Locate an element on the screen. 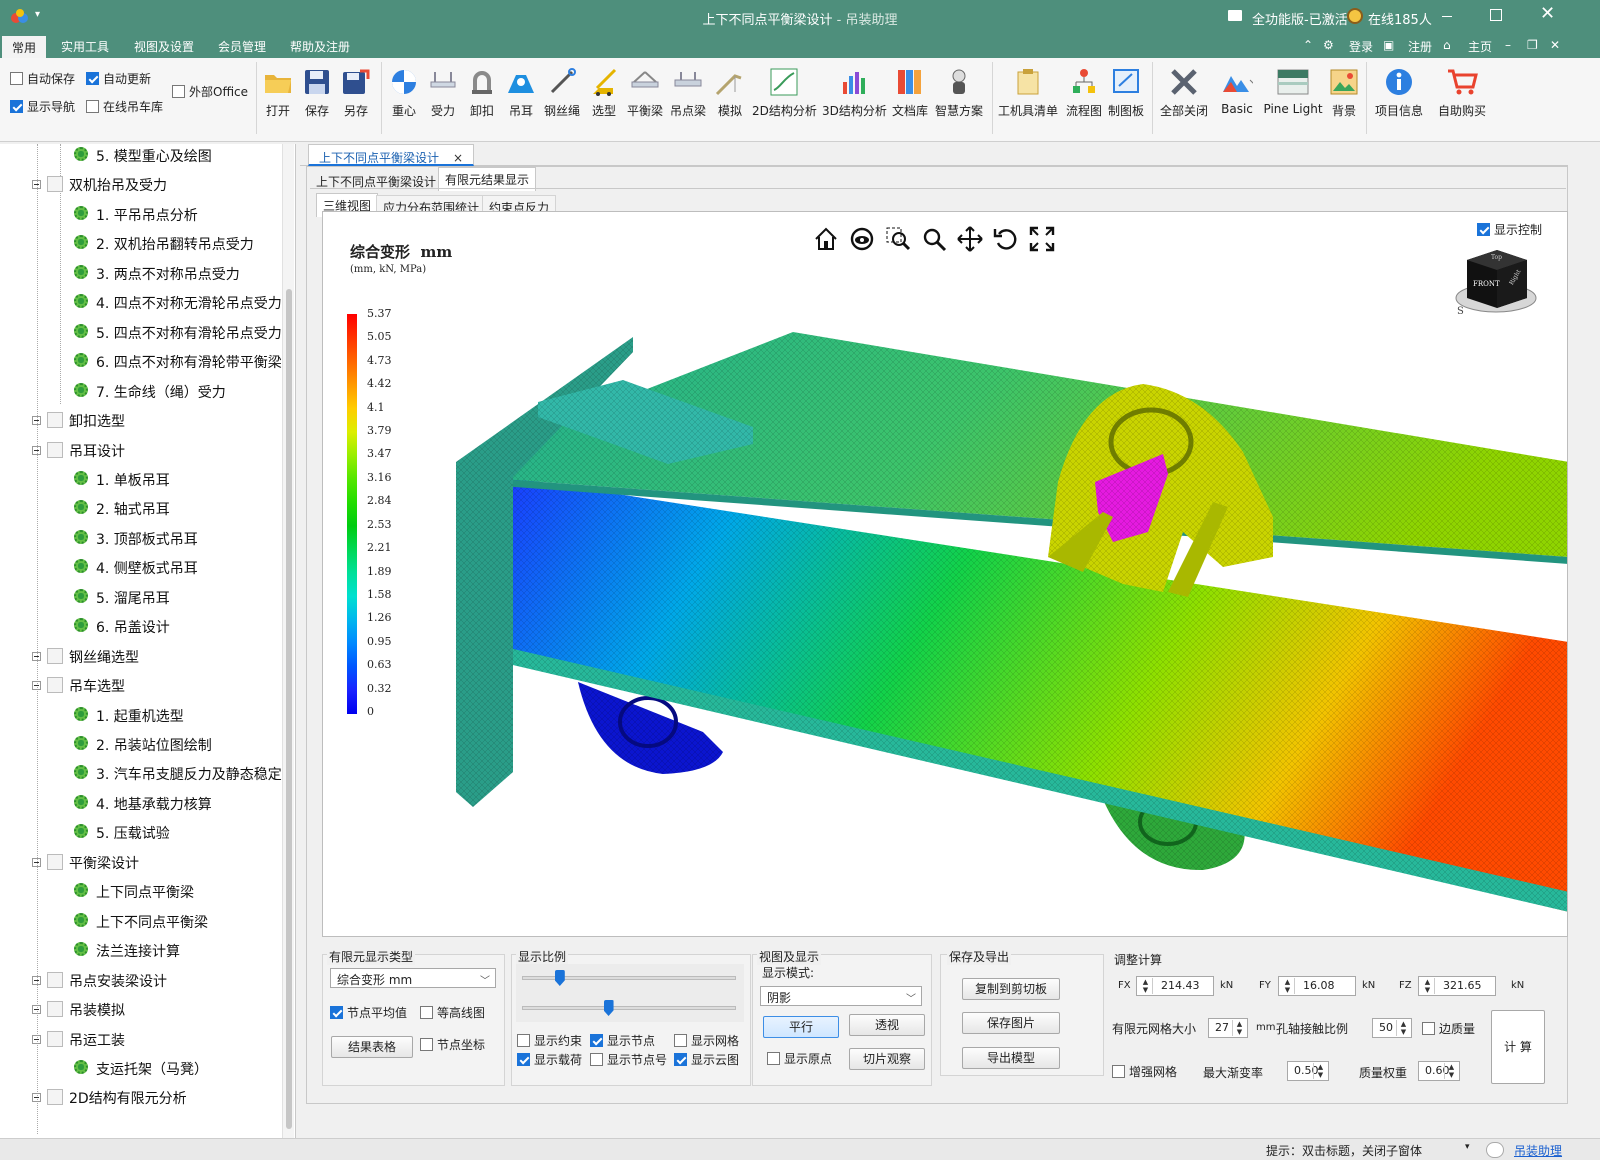 Image resolution: width=1600 pixels, height=1160 pixels. tree-leaf-node: 1. 起重机选型 is located at coordinates (129, 716).